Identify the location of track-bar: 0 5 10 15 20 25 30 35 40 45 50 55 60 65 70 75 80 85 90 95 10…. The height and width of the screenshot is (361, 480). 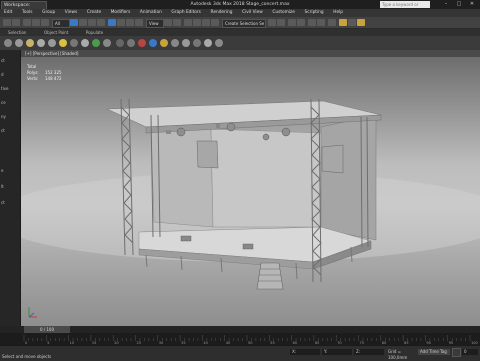
(240, 339).